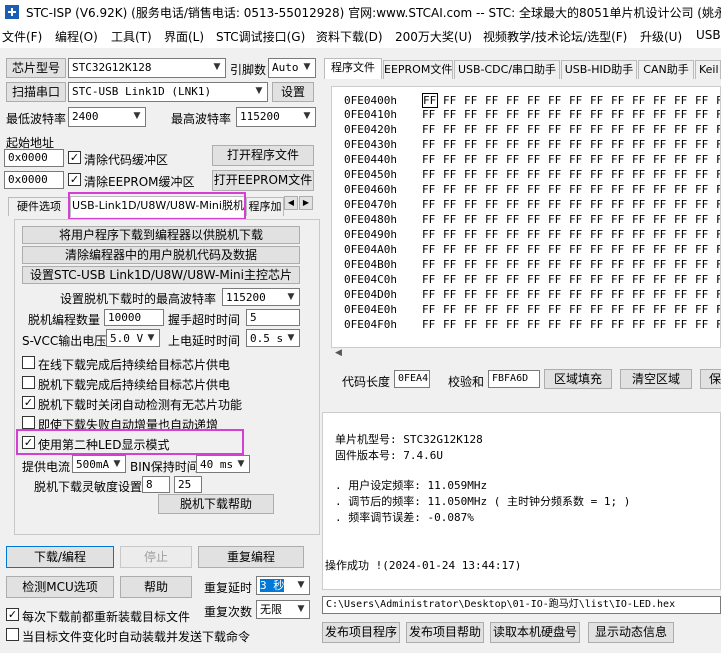 This screenshot has height=653, width=721. Describe the element at coordinates (251, 557) in the screenshot. I see `repeat-program-button: 重复编程` at that location.